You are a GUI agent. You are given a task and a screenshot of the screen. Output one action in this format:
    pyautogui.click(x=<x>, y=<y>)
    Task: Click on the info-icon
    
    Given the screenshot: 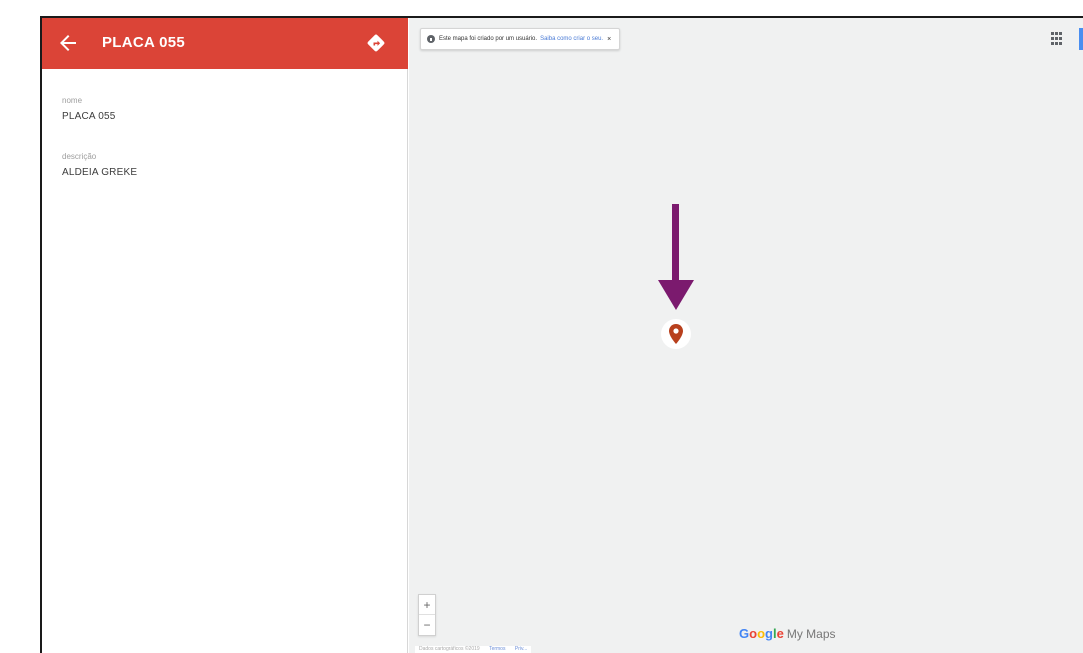 What is the action you would take?
    pyautogui.click(x=431, y=39)
    